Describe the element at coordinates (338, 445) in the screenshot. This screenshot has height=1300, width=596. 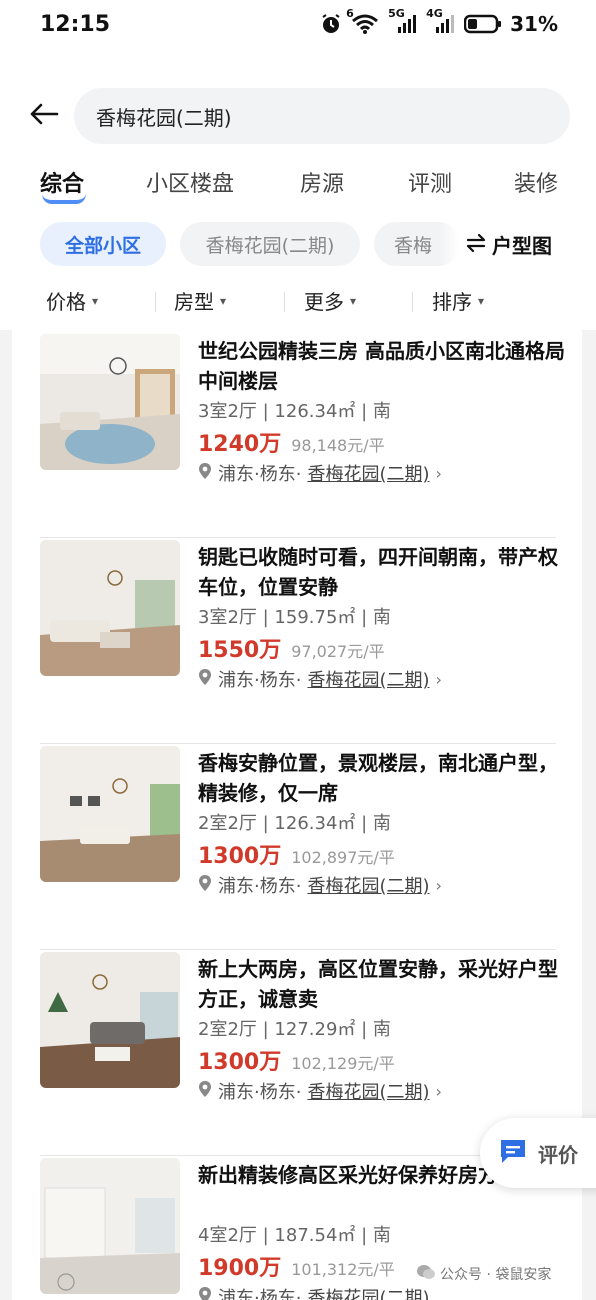
I see `unit-price: 98,148元/平` at that location.